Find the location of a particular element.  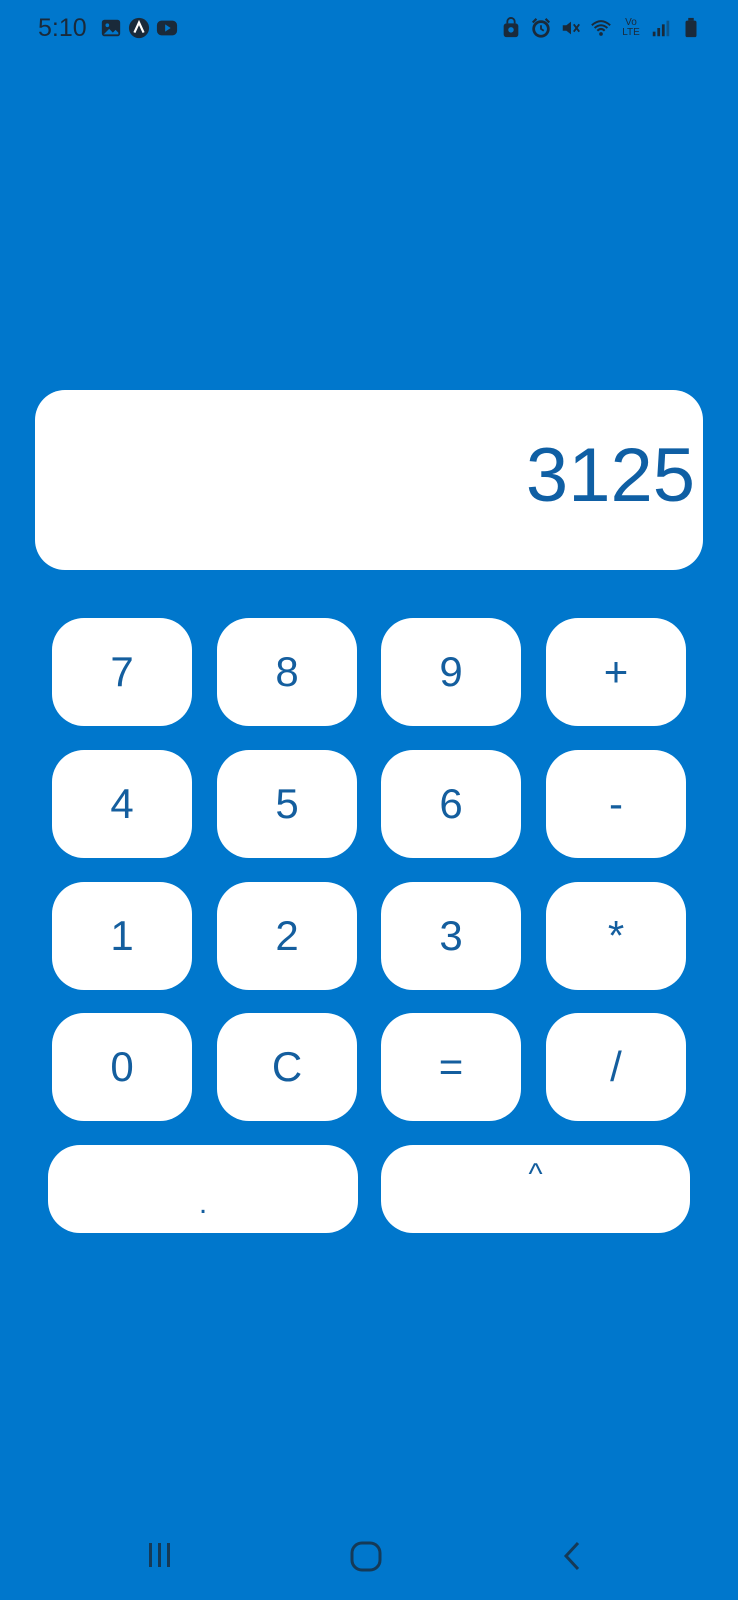

battery-icon is located at coordinates (691, 27).